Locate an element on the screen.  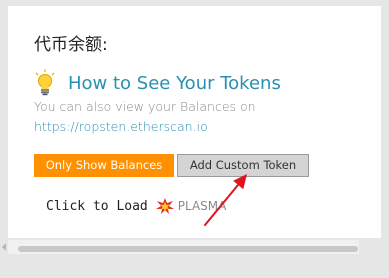
scrollbar-corner is located at coordinates (370, 248).